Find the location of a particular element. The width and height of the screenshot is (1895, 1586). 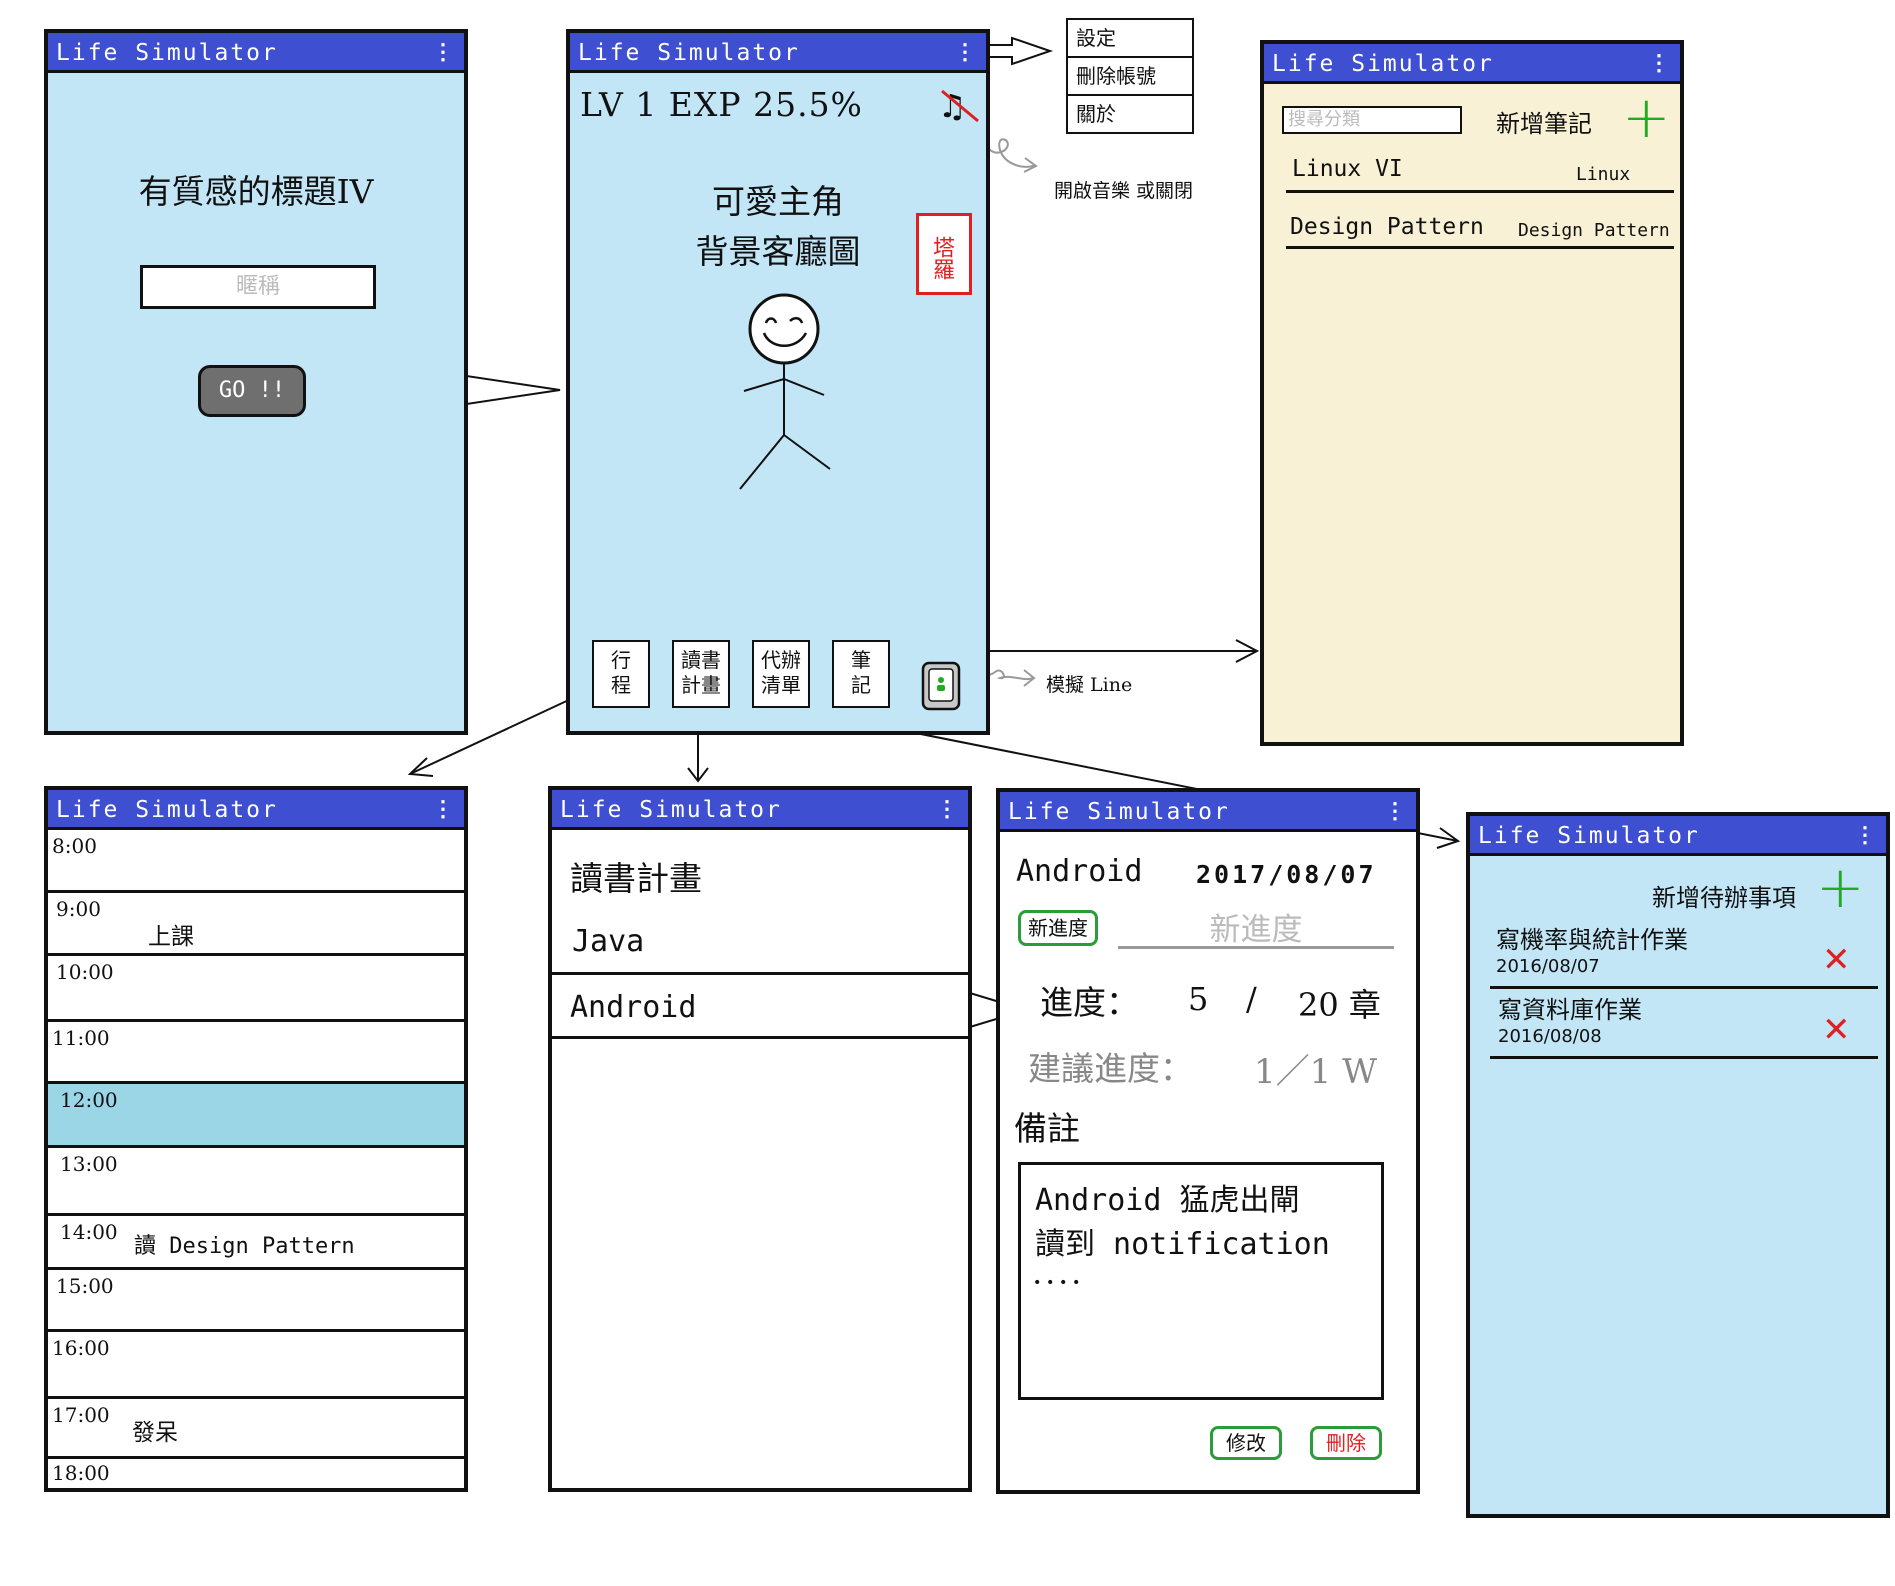

slot-time: 18:00 is located at coordinates (81, 1473).